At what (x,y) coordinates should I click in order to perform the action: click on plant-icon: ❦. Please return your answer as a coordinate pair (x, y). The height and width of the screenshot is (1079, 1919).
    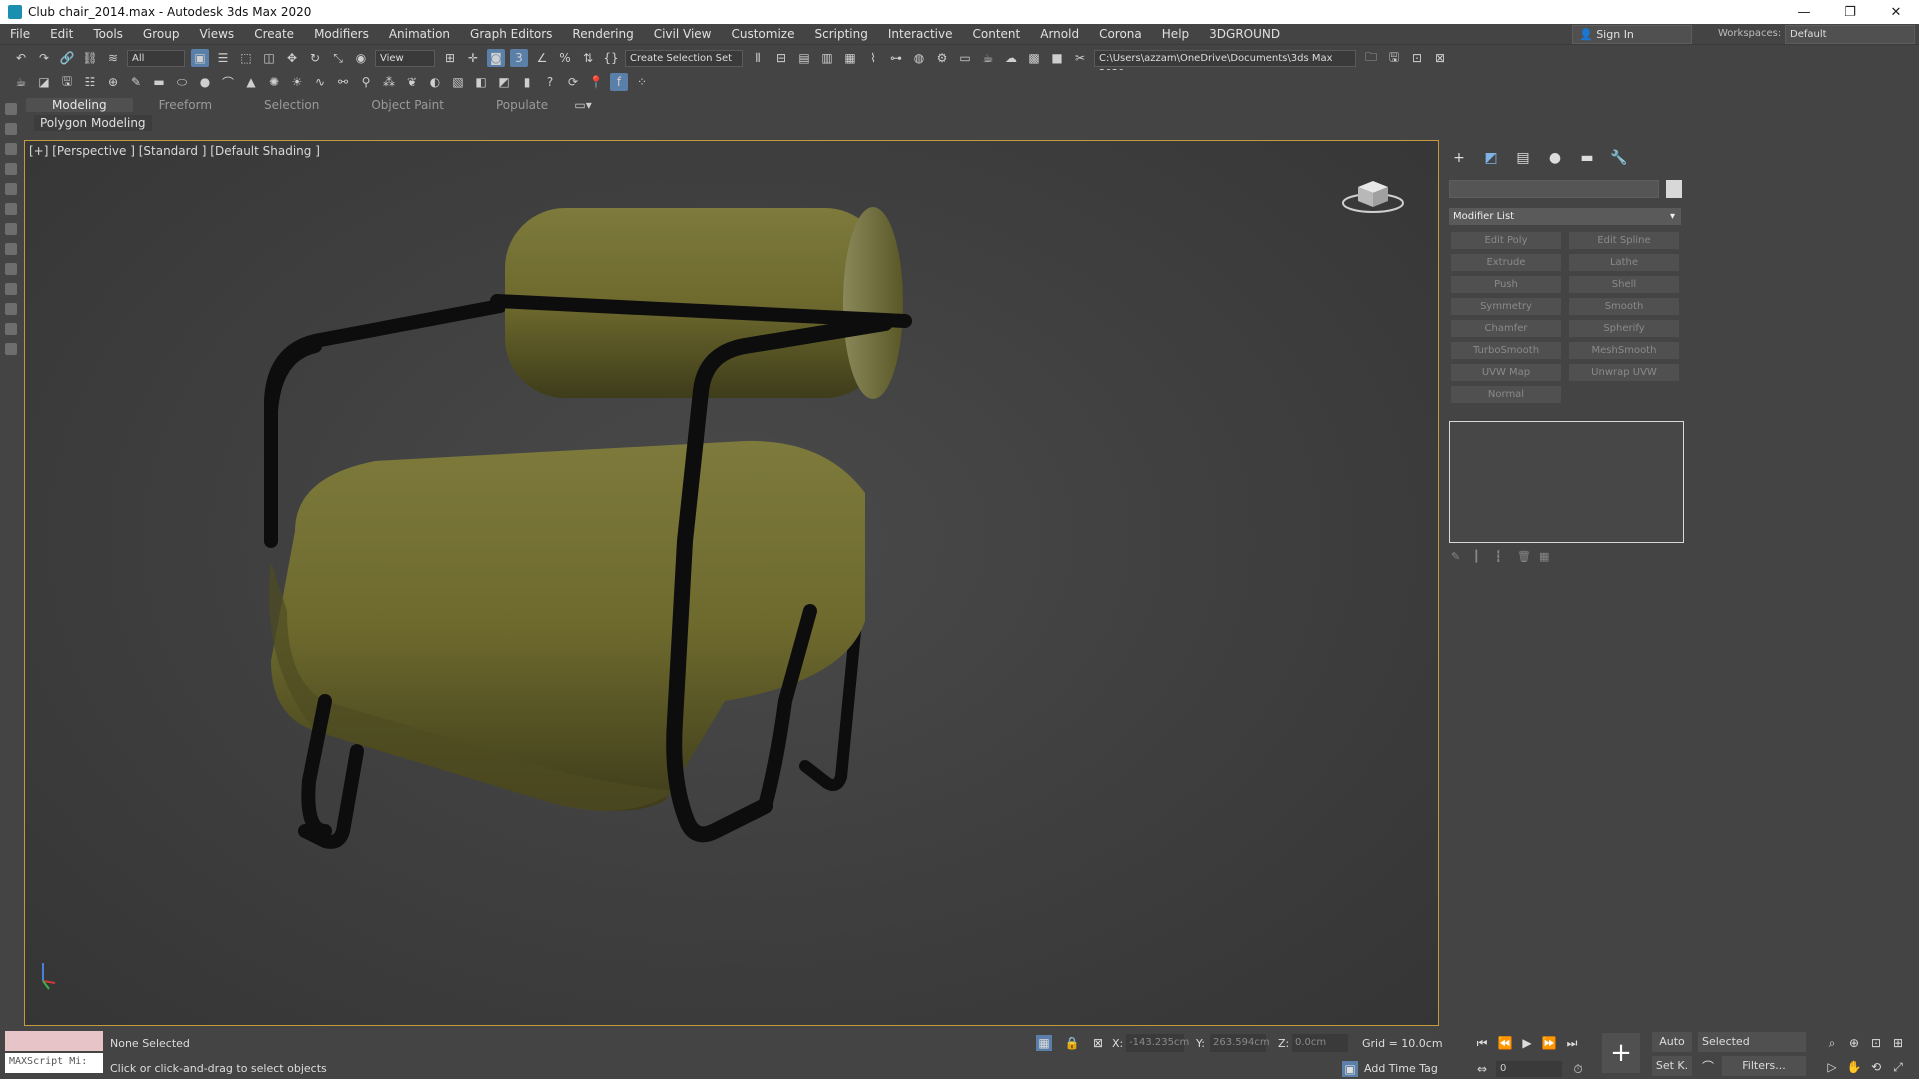
    Looking at the image, I should click on (412, 82).